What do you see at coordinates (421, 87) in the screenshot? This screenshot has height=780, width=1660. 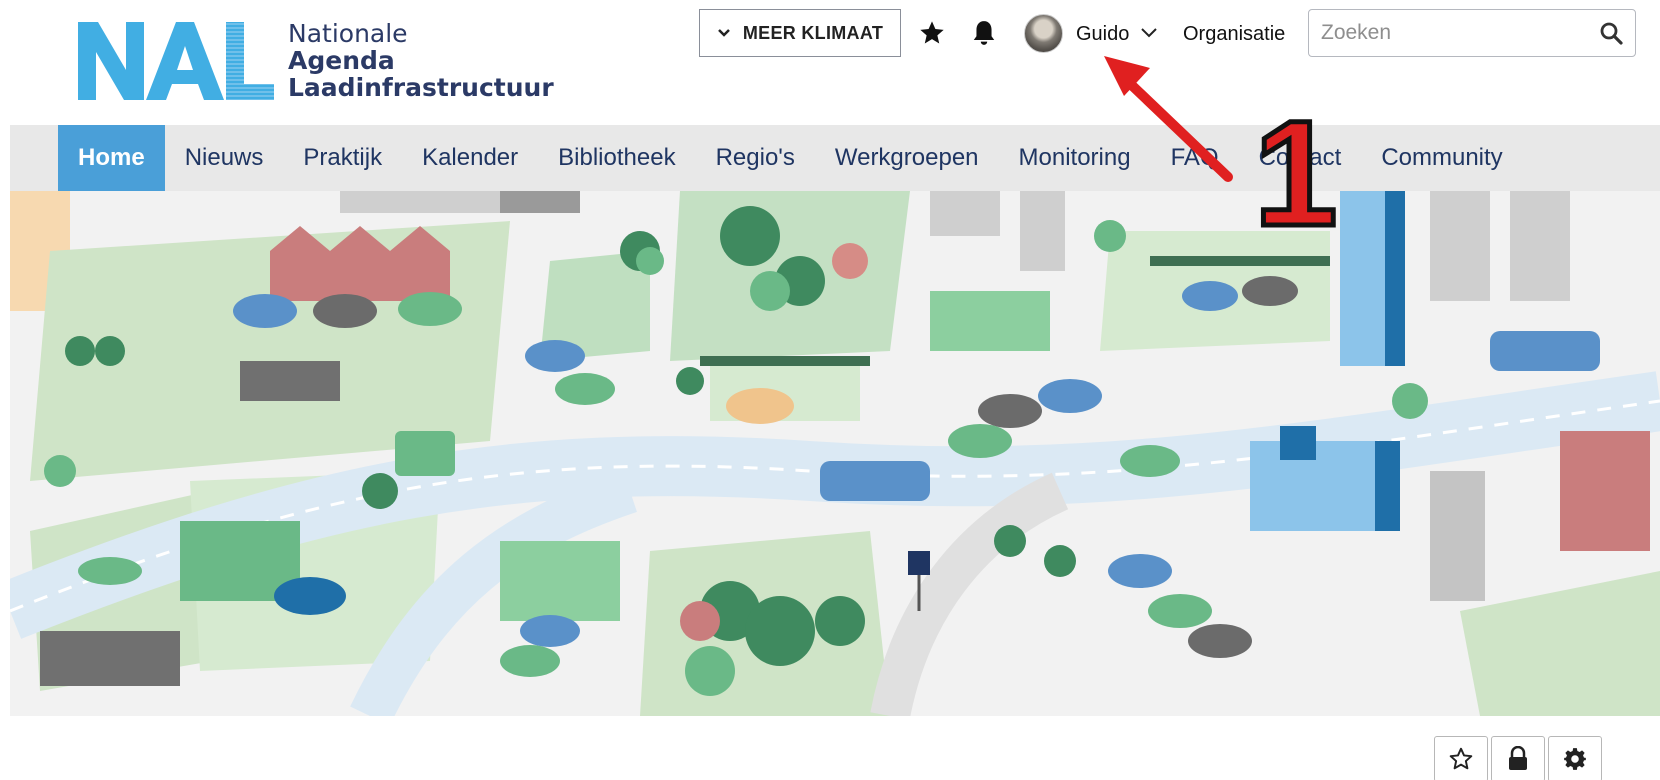 I see `logo-line-3: Laadinfrastructuur` at bounding box center [421, 87].